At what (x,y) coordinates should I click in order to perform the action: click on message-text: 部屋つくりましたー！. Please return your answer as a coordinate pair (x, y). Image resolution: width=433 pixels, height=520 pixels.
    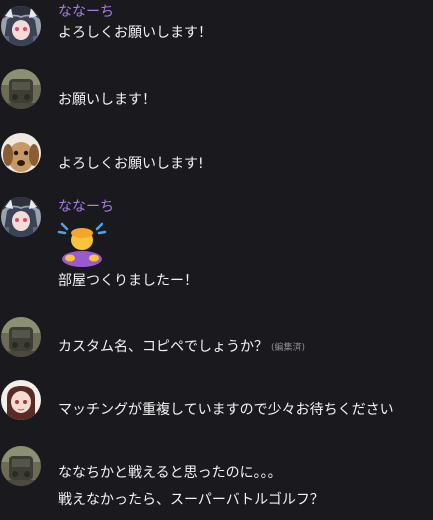
    Looking at the image, I should click on (128, 281).